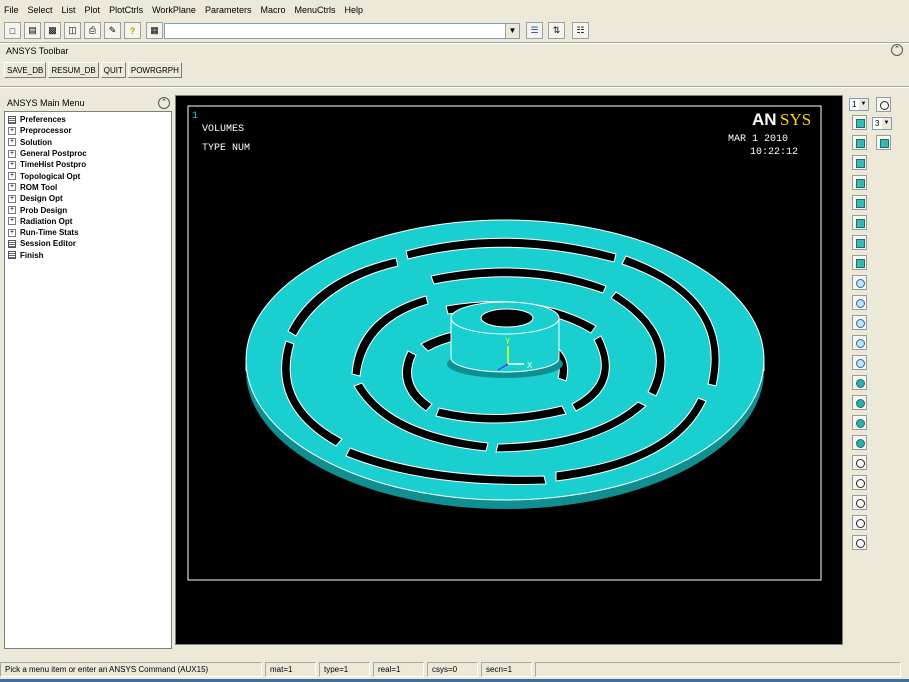 This screenshot has width=909, height=682. Describe the element at coordinates (859, 402) in the screenshot. I see `pan-right-icon` at that location.